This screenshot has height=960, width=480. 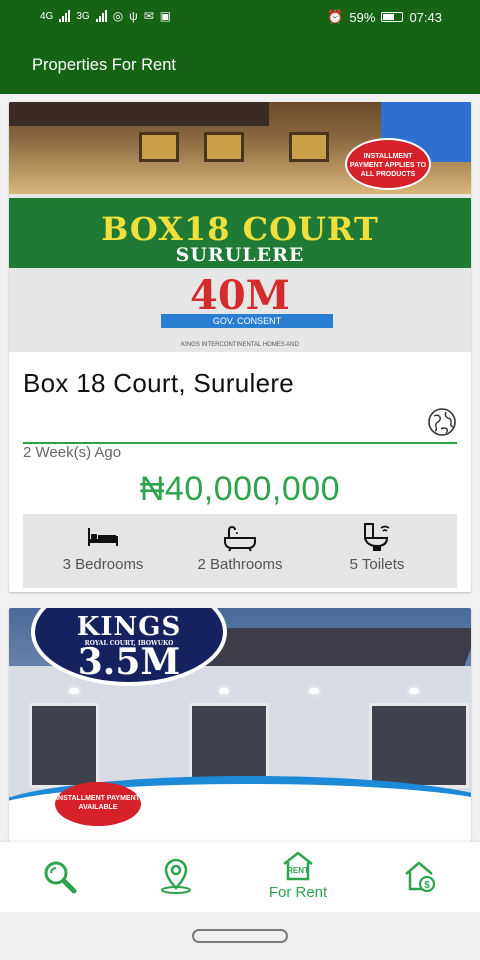 What do you see at coordinates (298, 892) in the screenshot?
I see `nav-for-rent-label: For Rent` at bounding box center [298, 892].